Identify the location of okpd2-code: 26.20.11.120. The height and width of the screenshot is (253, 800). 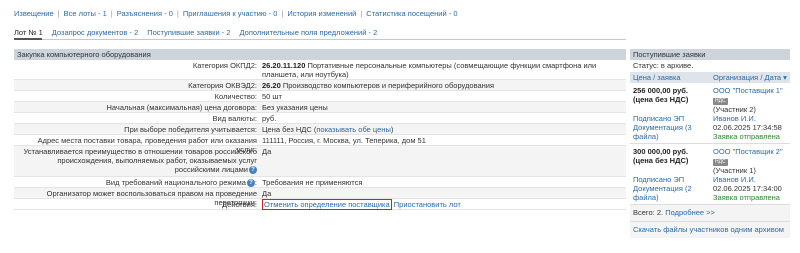
(284, 65).